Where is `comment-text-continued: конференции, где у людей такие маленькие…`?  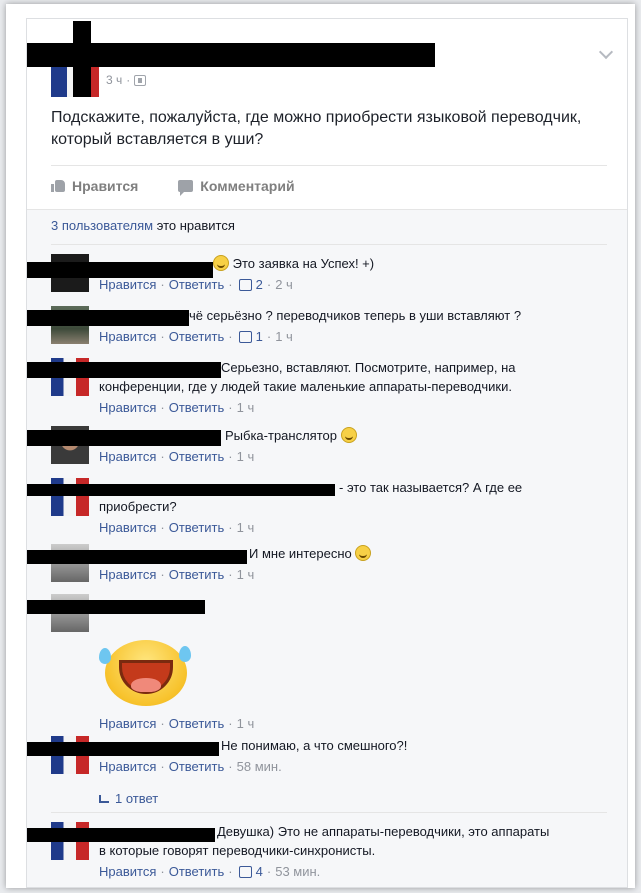 comment-text-continued: конференции, где у людей такие маленькие… is located at coordinates (305, 386).